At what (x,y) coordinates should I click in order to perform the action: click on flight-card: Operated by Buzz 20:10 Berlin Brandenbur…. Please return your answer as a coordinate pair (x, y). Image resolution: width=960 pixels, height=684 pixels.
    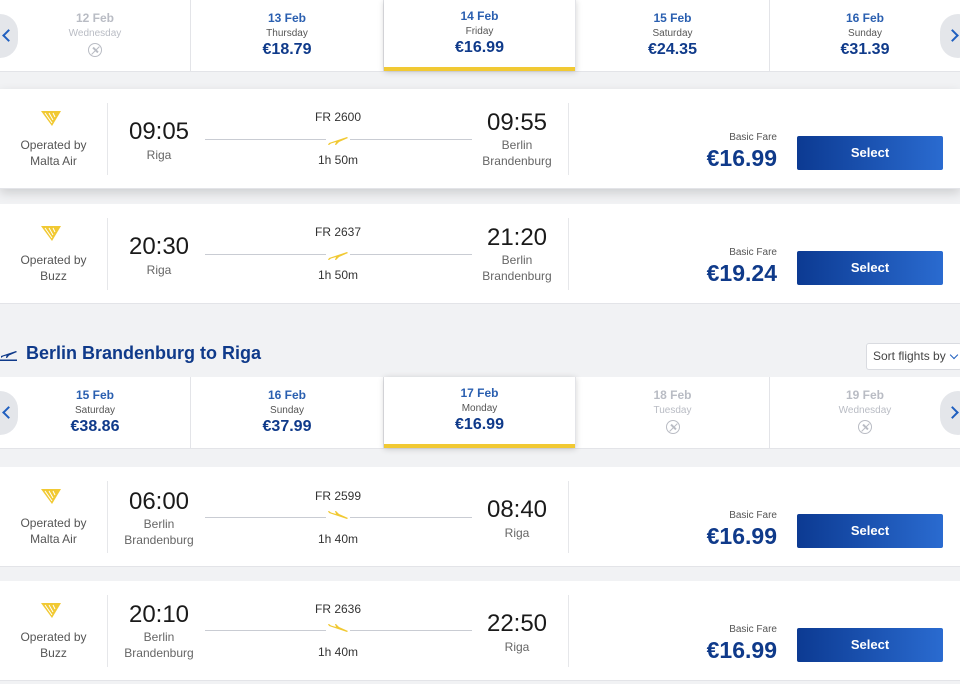
    Looking at the image, I should click on (480, 631).